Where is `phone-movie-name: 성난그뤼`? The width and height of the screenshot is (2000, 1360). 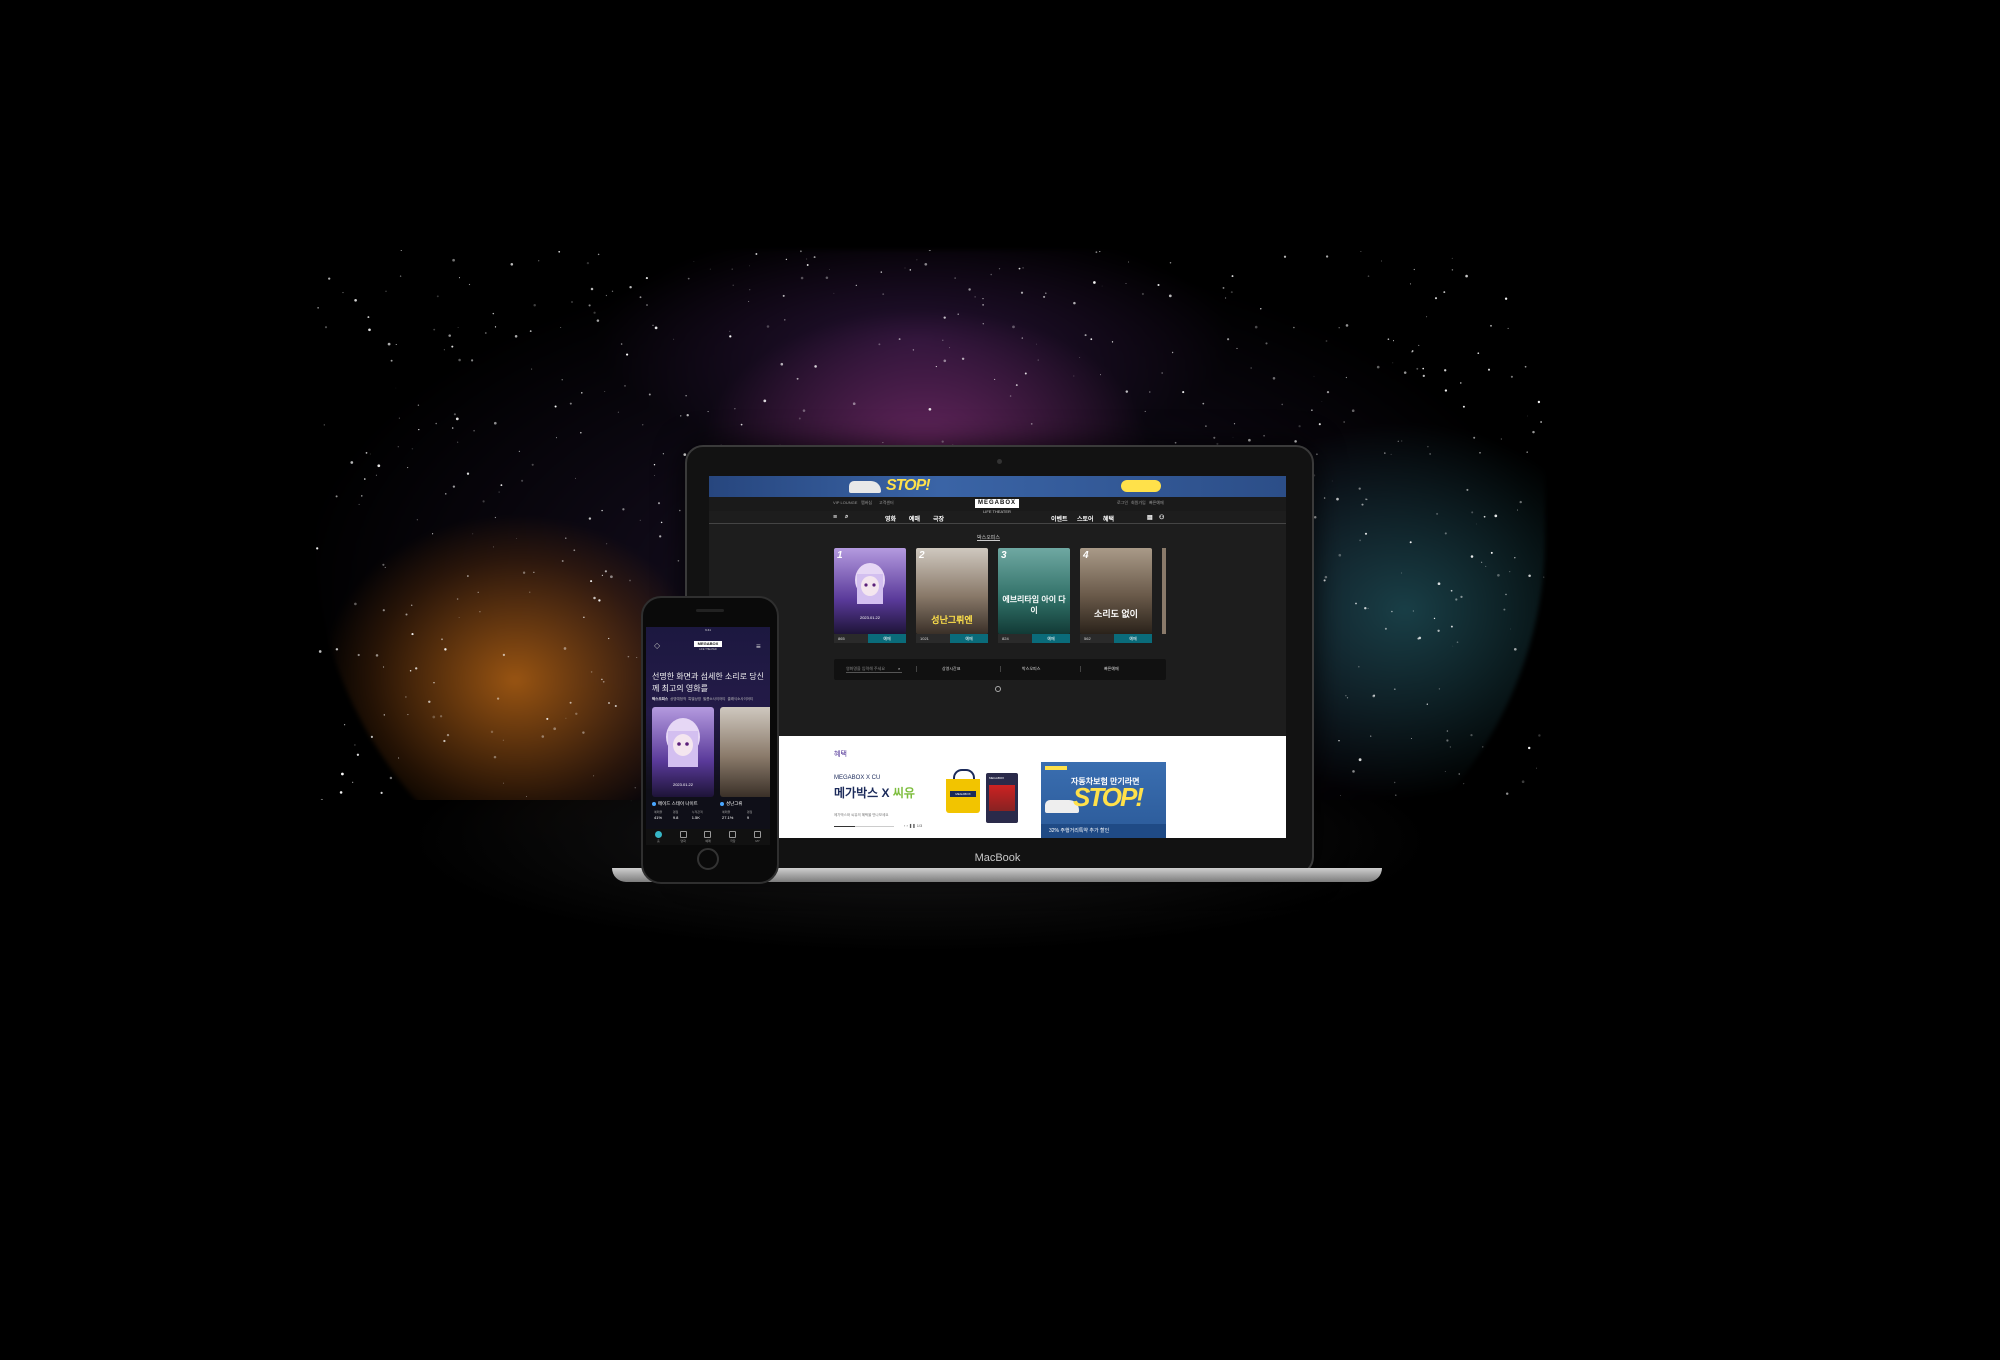 phone-movie-name: 성난그뤼 is located at coordinates (731, 804).